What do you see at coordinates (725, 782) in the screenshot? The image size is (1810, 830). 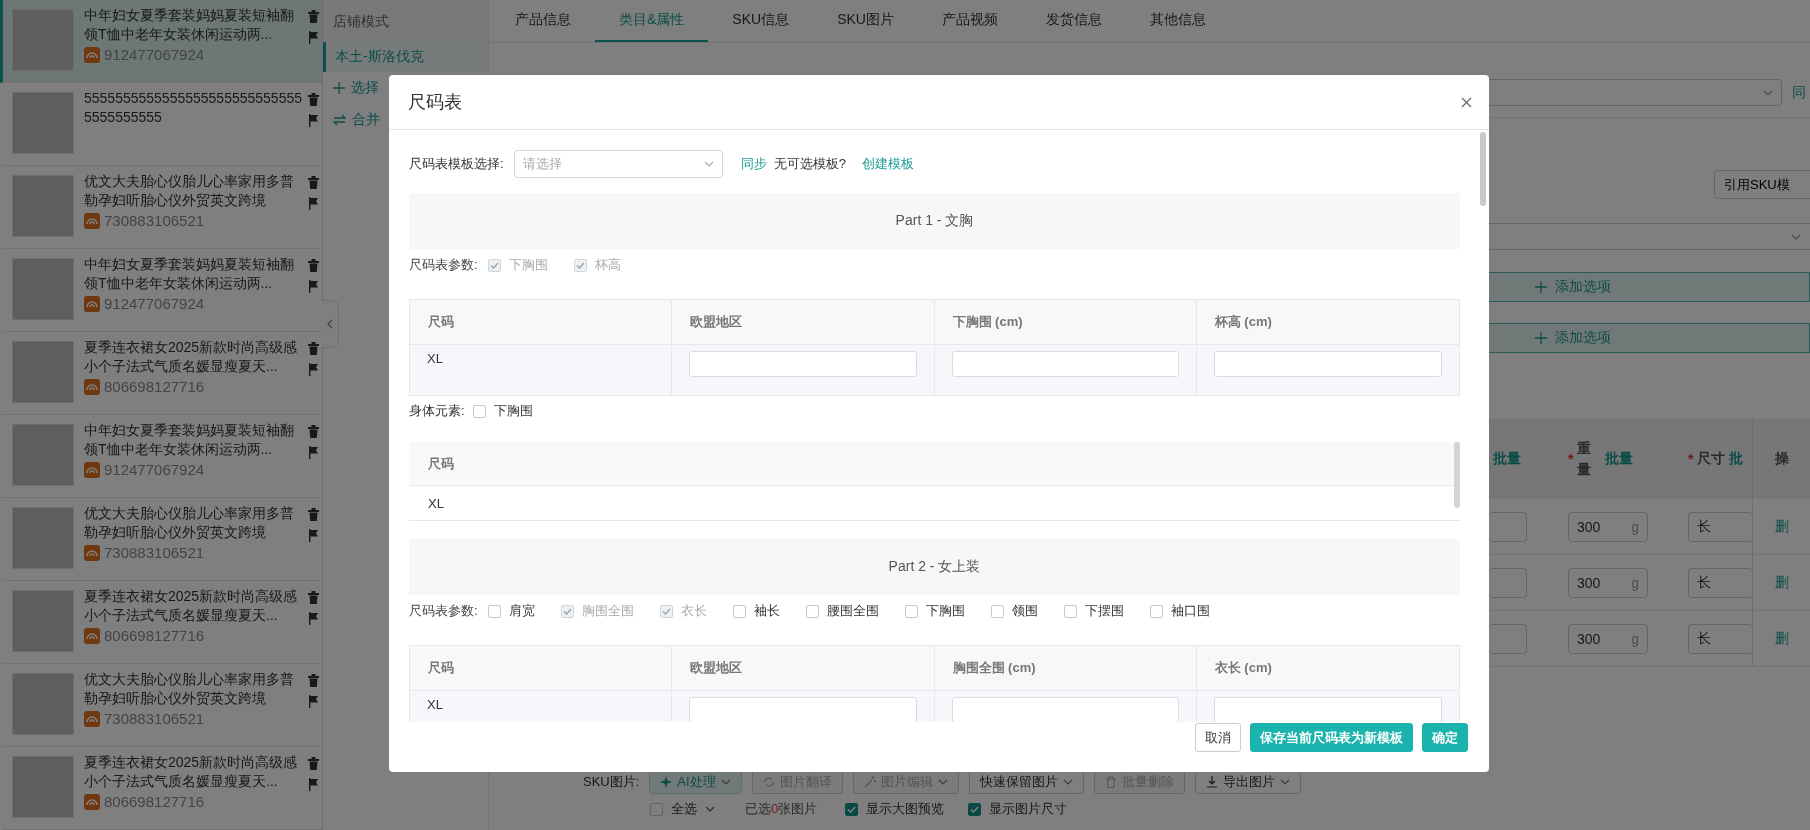 I see `chevron-down-icon` at bounding box center [725, 782].